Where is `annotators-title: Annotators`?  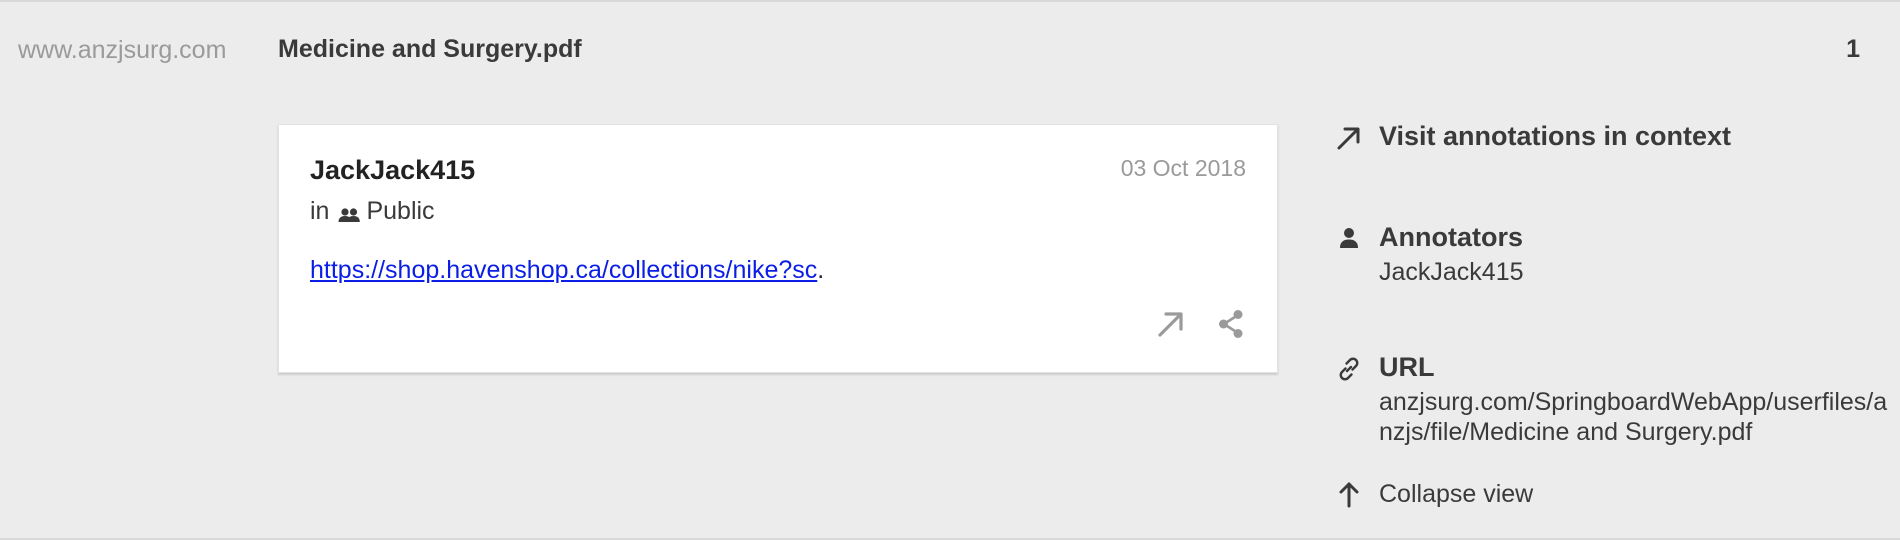
annotators-title: Annotators is located at coordinates (1451, 237).